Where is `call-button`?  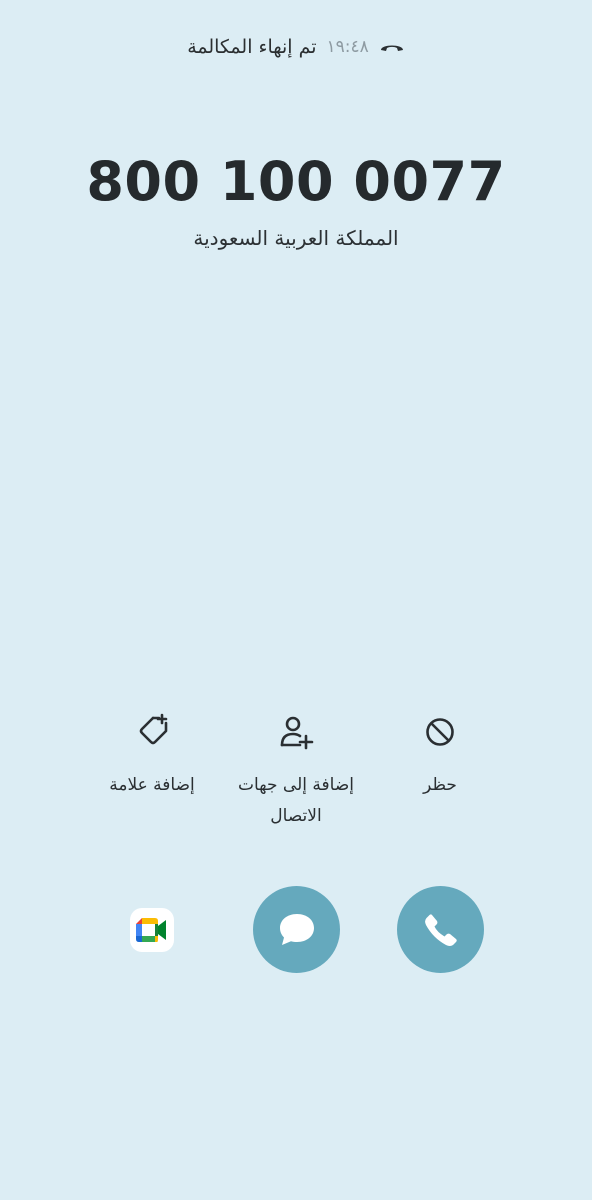
call-button is located at coordinates (440, 929).